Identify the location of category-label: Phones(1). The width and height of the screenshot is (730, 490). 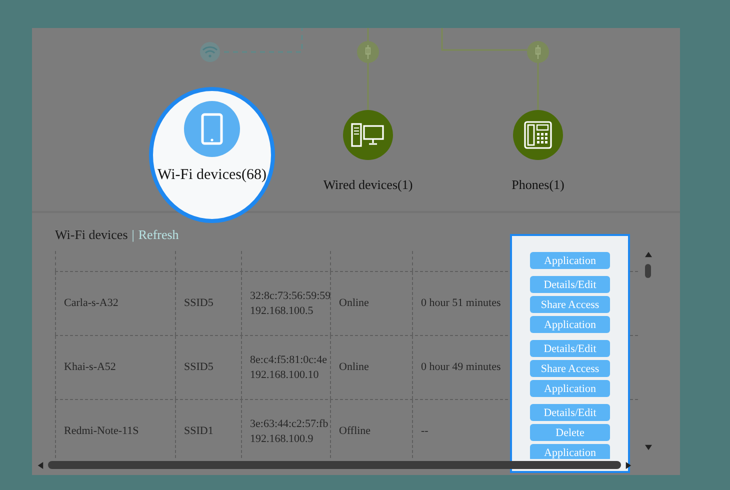
(538, 185).